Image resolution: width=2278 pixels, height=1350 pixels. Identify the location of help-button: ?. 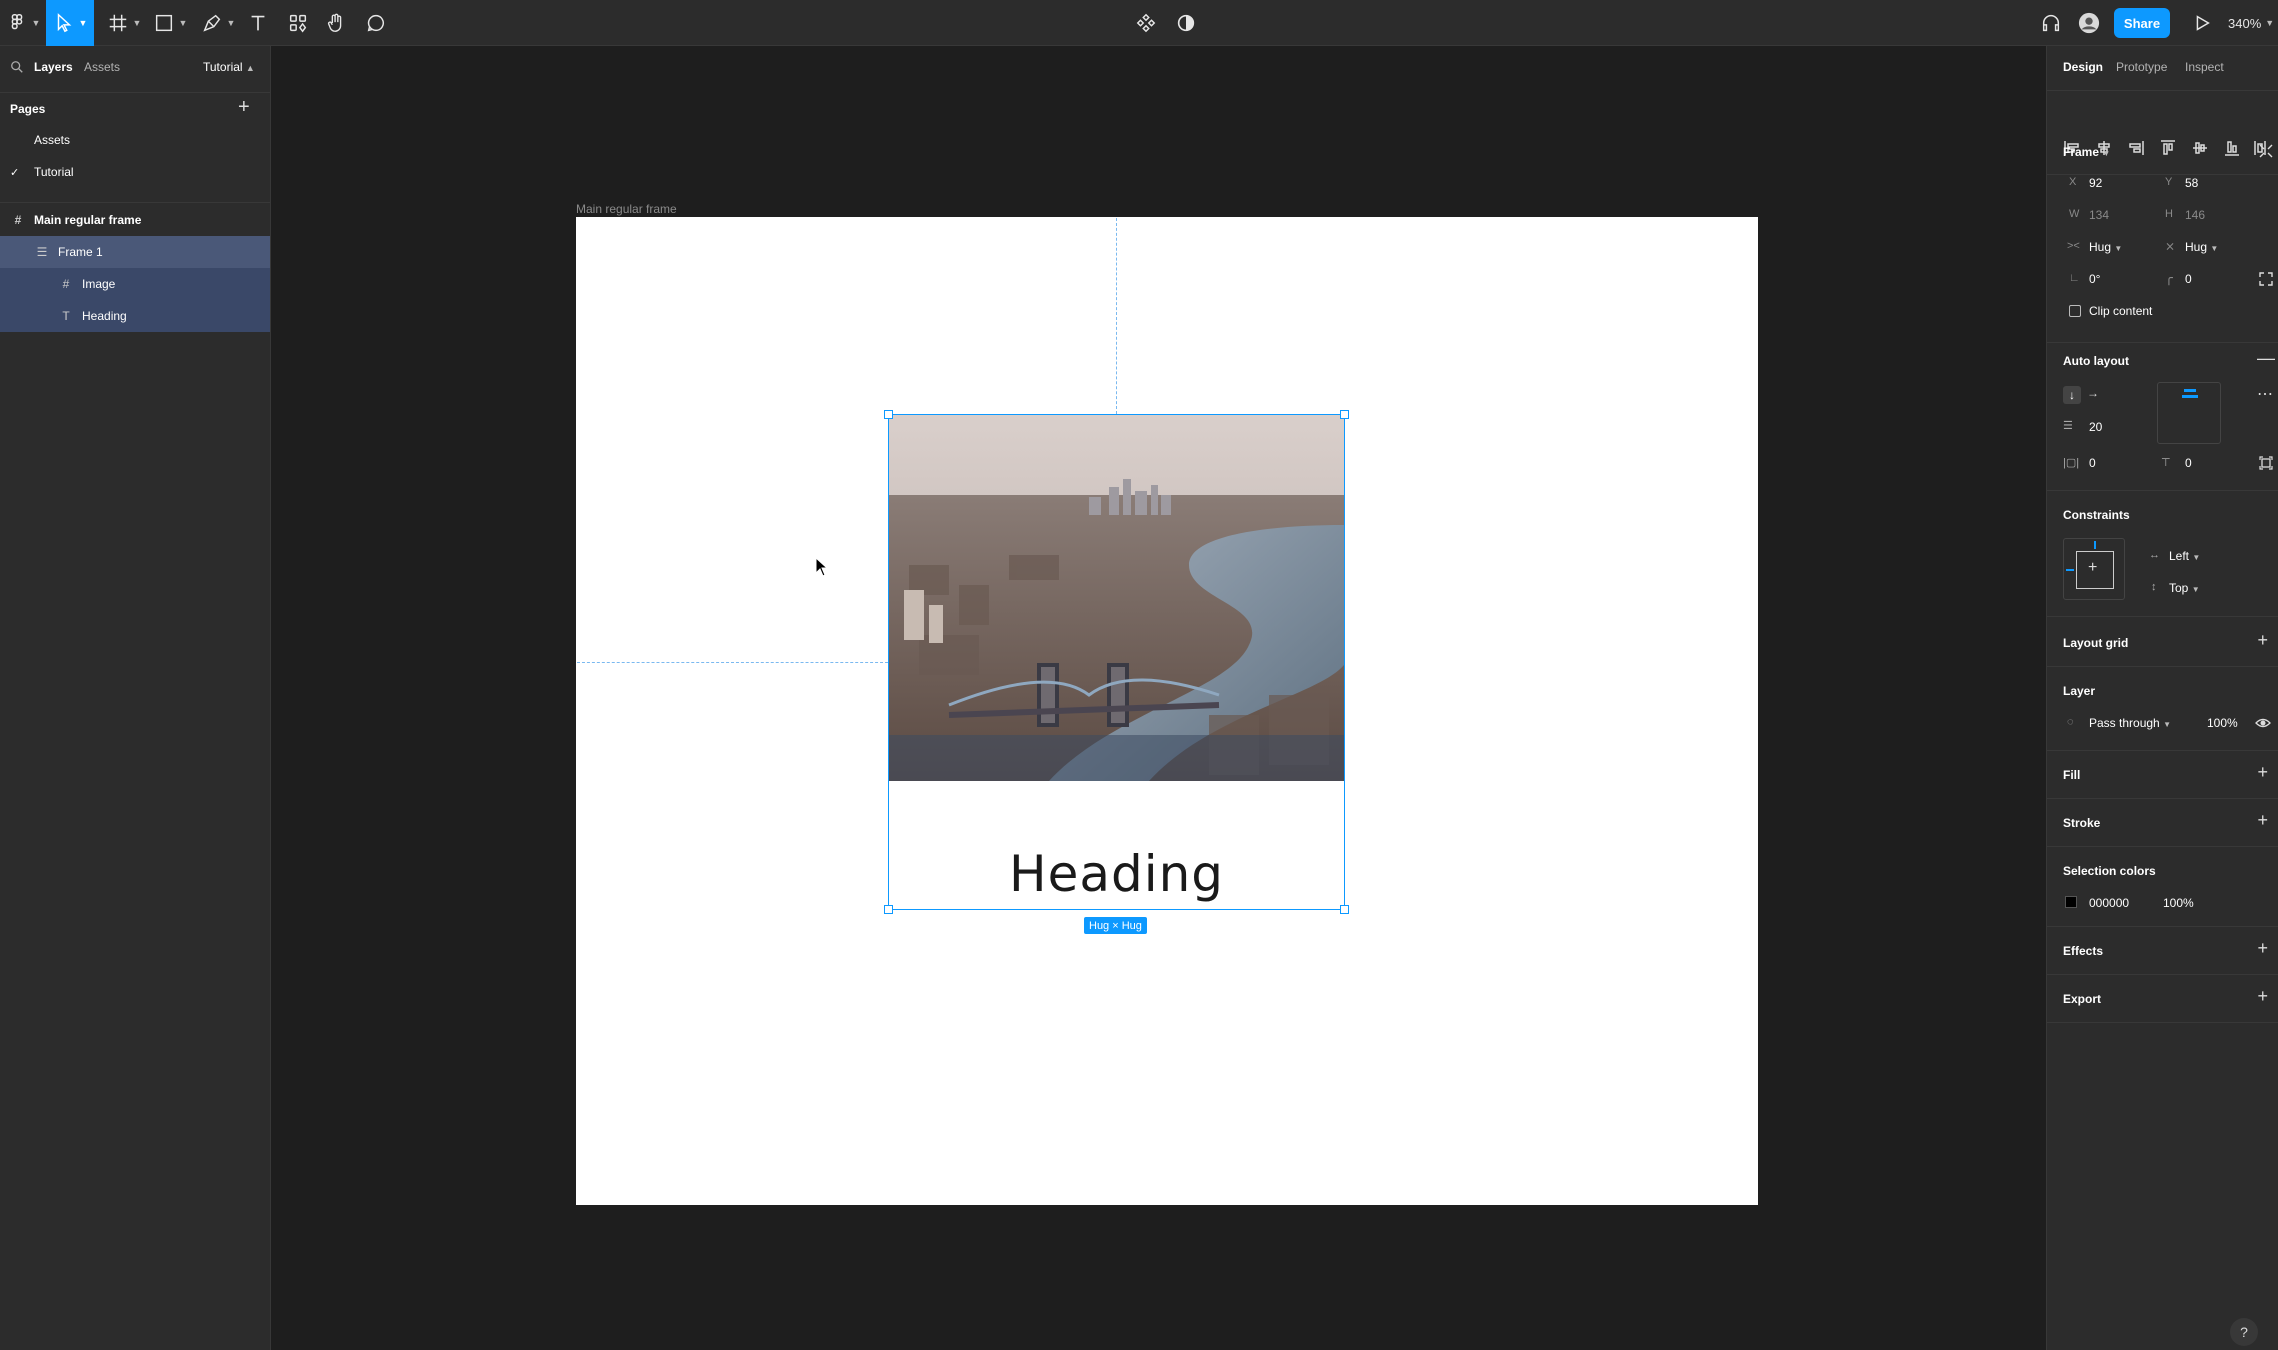
(2244, 1332).